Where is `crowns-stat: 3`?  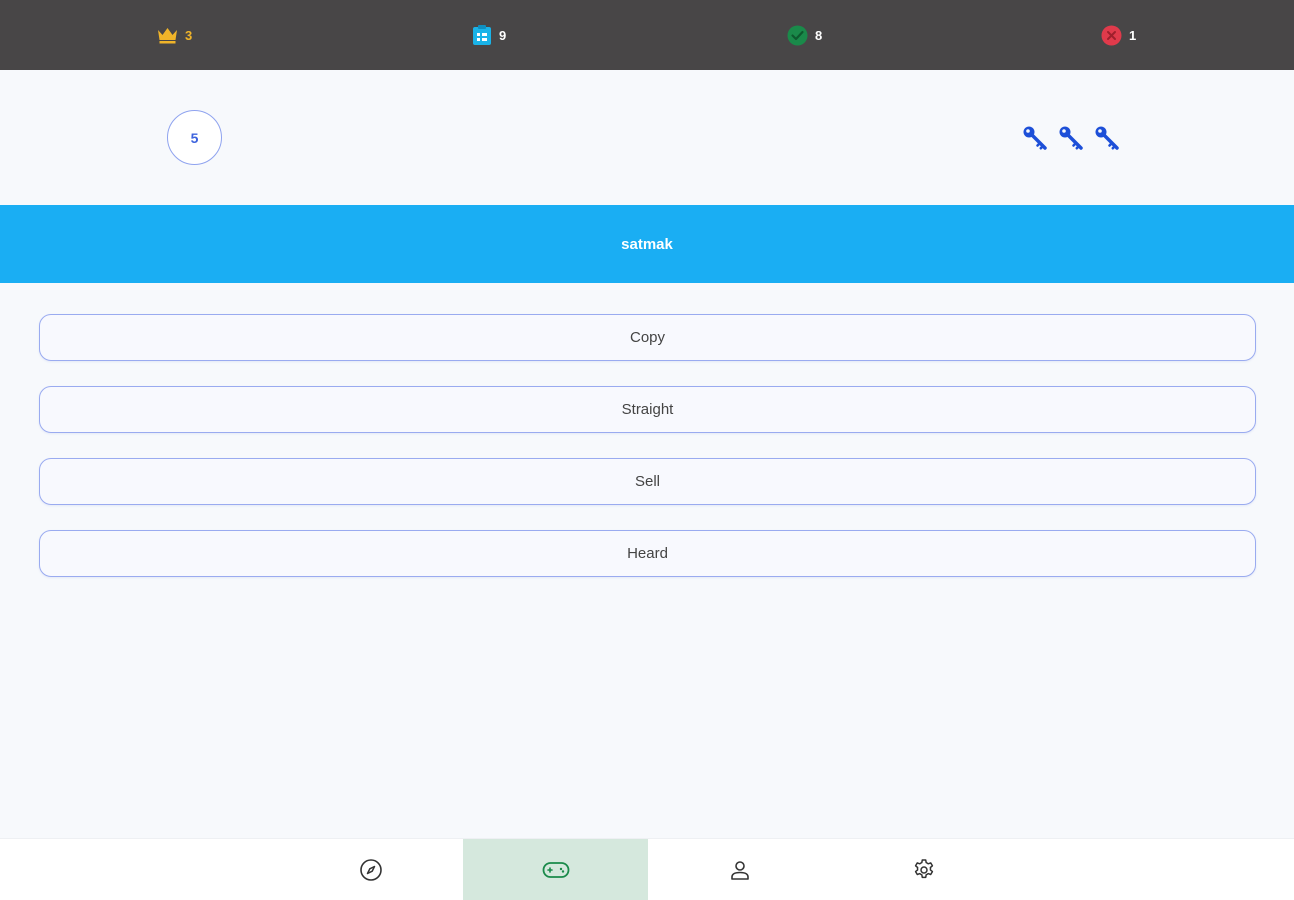
crowns-stat: 3 is located at coordinates (174, 35).